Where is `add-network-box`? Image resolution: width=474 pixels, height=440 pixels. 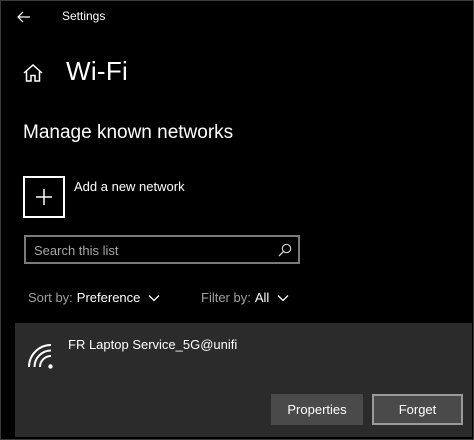
add-network-box is located at coordinates (44, 197).